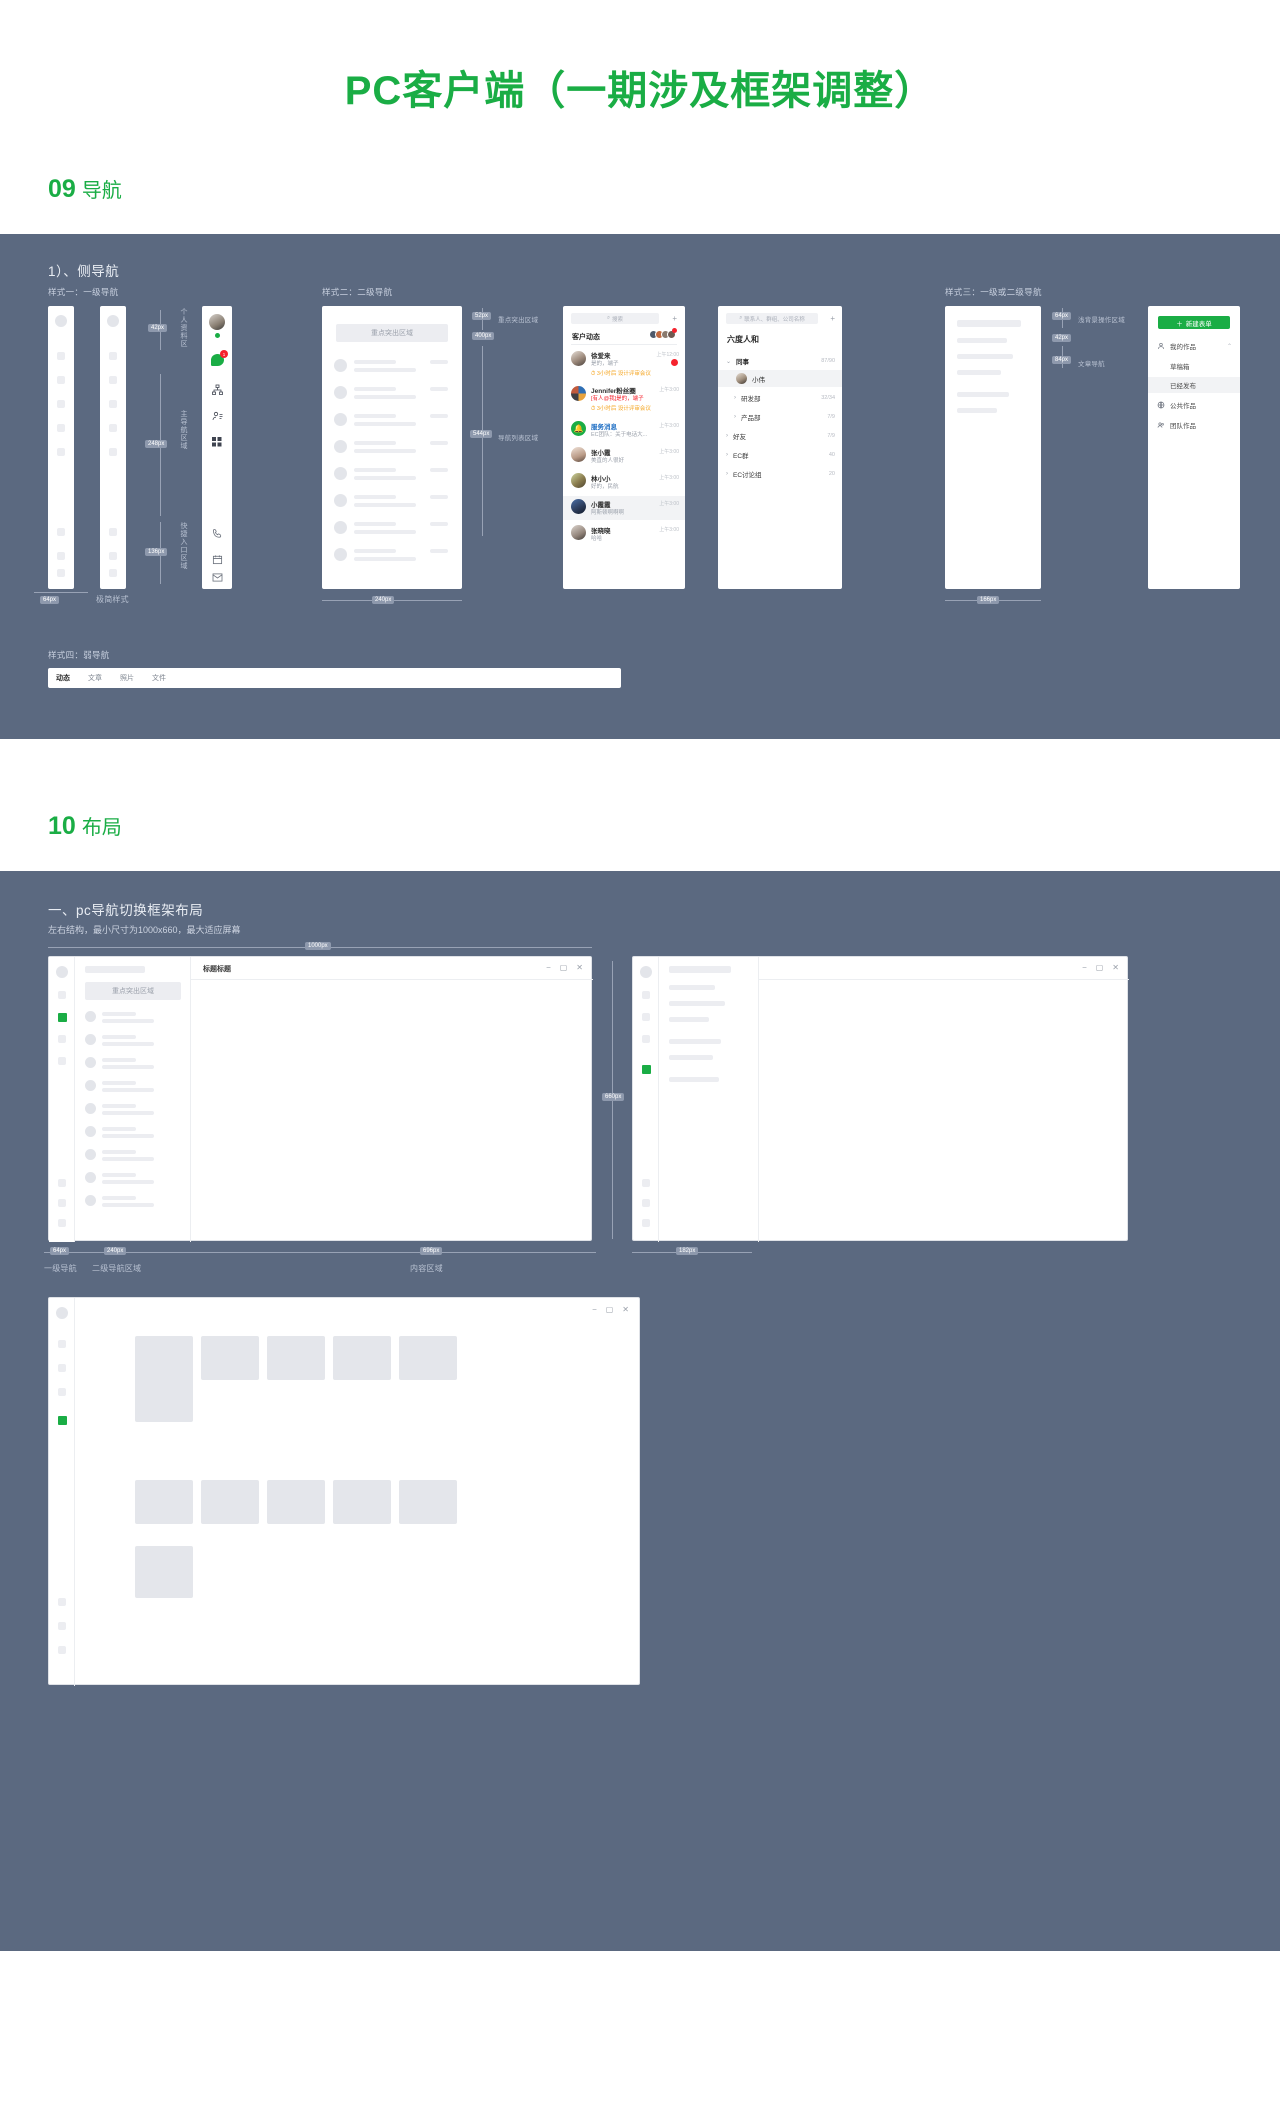 The image size is (1280, 2106). Describe the element at coordinates (780, 455) in the screenshot. I see `contact-group-row: › EC群 40` at that location.